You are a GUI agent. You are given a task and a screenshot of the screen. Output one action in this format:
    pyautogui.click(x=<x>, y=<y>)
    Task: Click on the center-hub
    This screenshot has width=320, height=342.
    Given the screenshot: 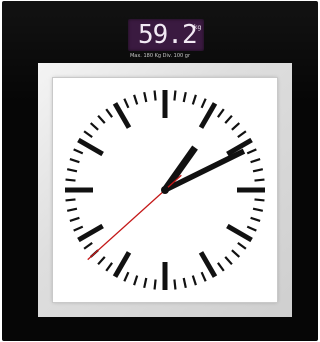 What is the action you would take?
    pyautogui.click(x=165, y=190)
    